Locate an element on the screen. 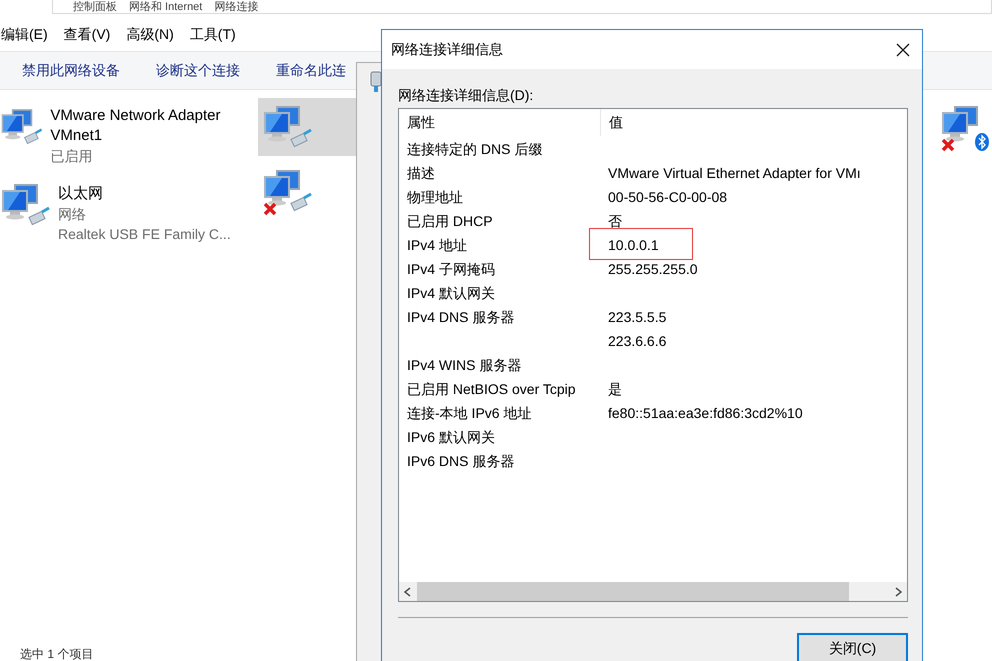 This screenshot has height=661, width=992. menu-item: 工具(T) is located at coordinates (213, 34).